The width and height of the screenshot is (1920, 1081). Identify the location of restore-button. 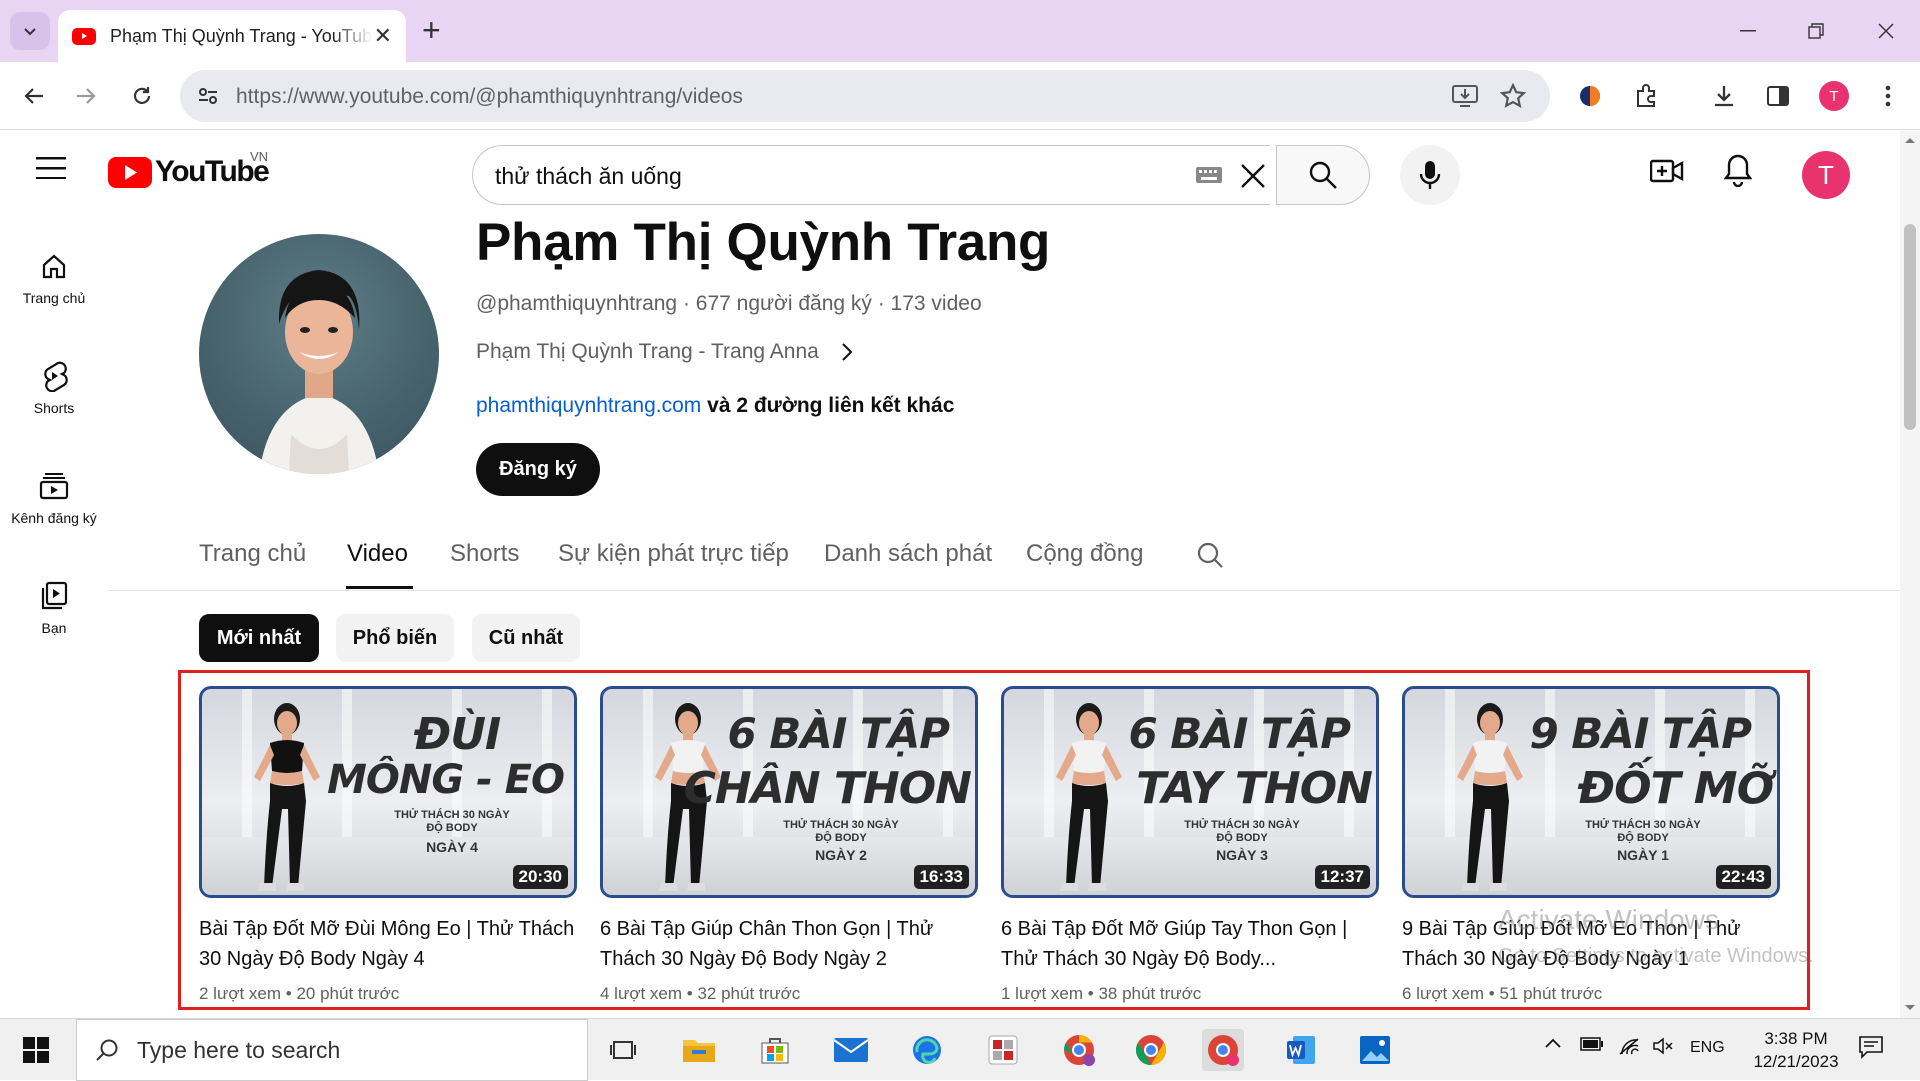
(1816, 31).